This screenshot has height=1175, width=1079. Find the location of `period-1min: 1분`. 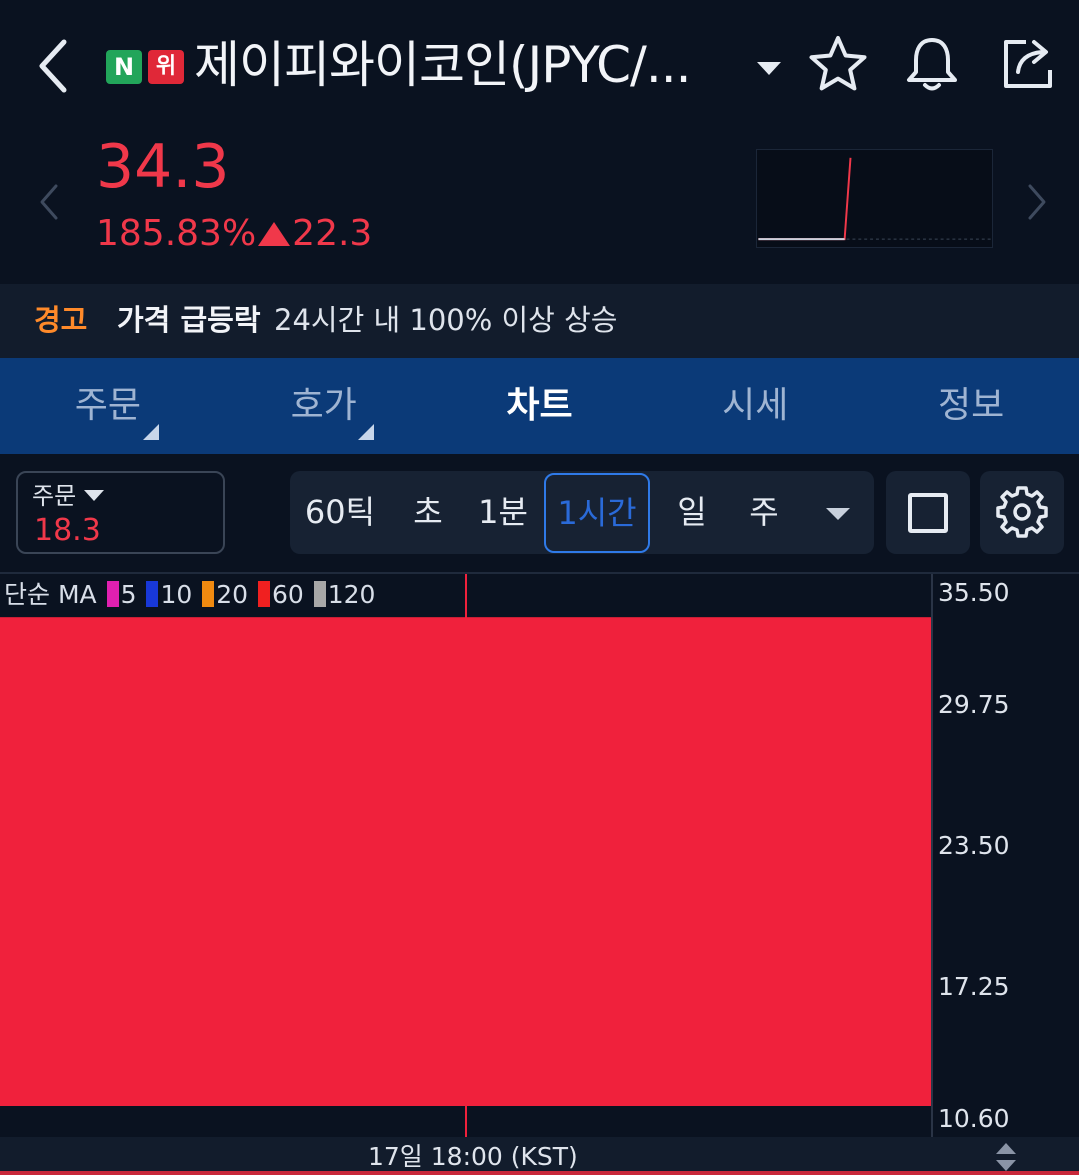

period-1min: 1분 is located at coordinates (503, 512).